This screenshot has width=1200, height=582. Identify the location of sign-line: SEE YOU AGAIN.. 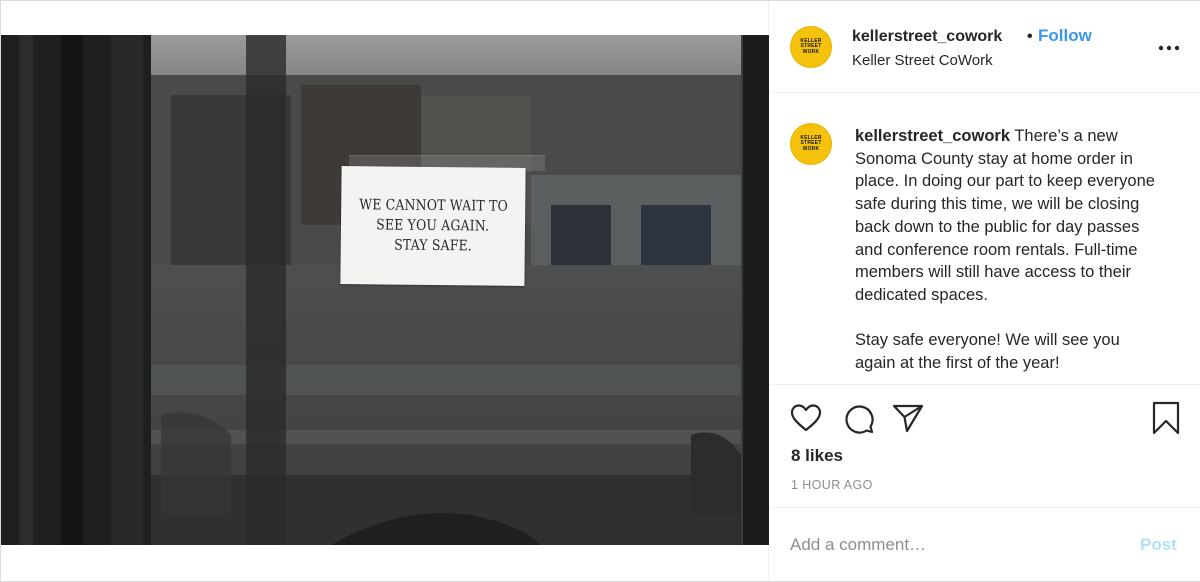
(433, 226).